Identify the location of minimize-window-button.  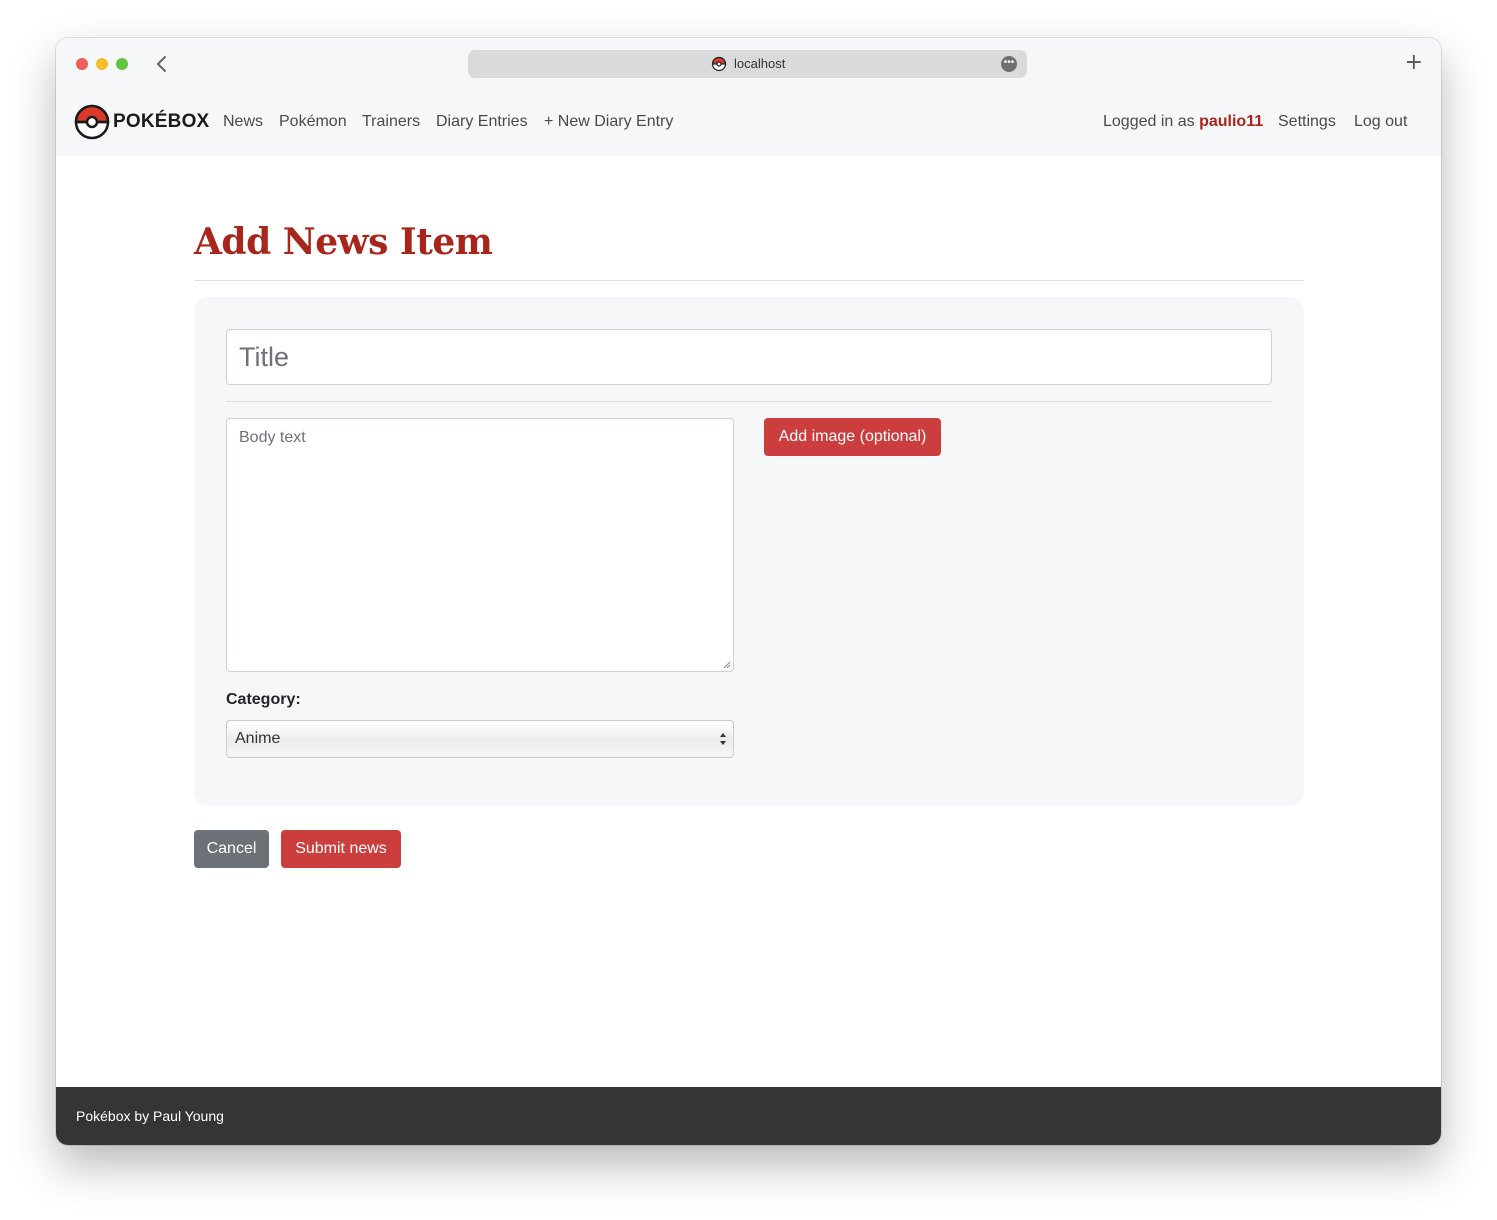
(102, 64).